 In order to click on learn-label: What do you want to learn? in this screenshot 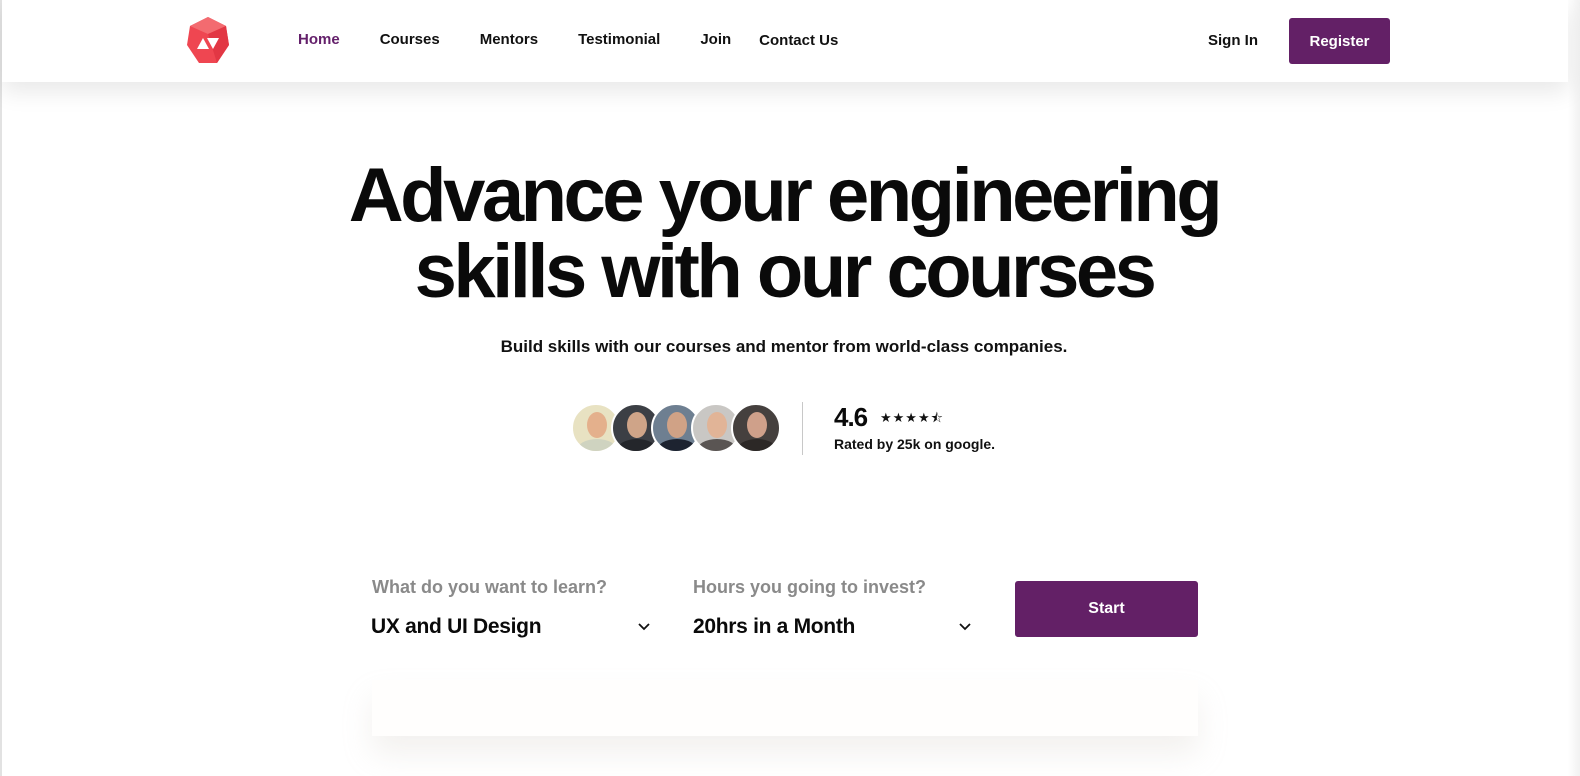, I will do `click(489, 587)`.